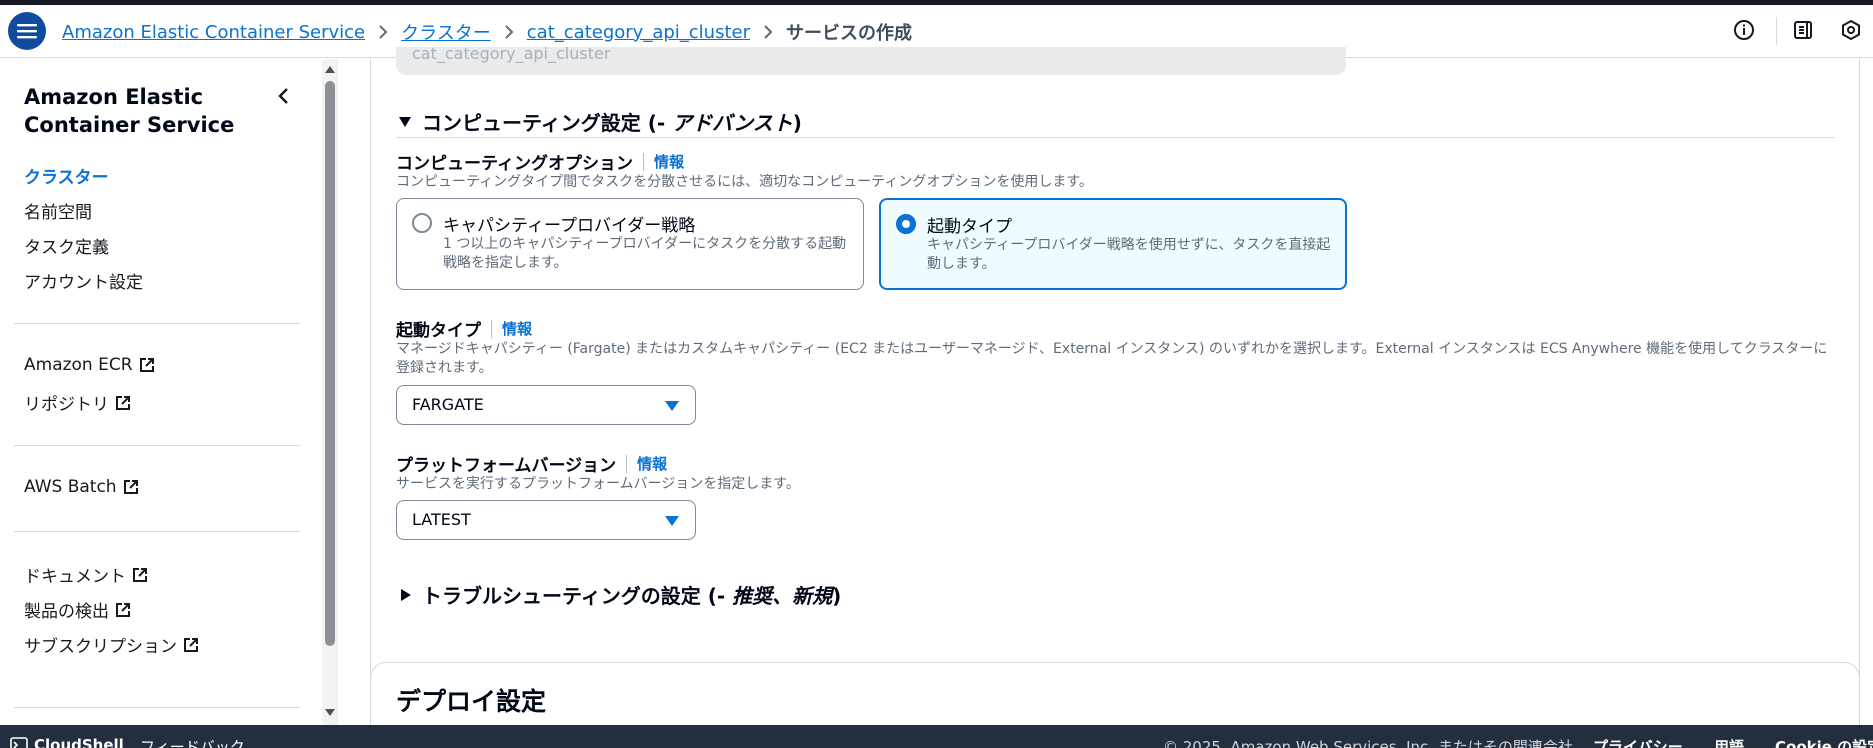 The height and width of the screenshot is (748, 1873). Describe the element at coordinates (532, 464) in the screenshot. I see `platform-version-label: プラットフォームバージョン 情報` at that location.